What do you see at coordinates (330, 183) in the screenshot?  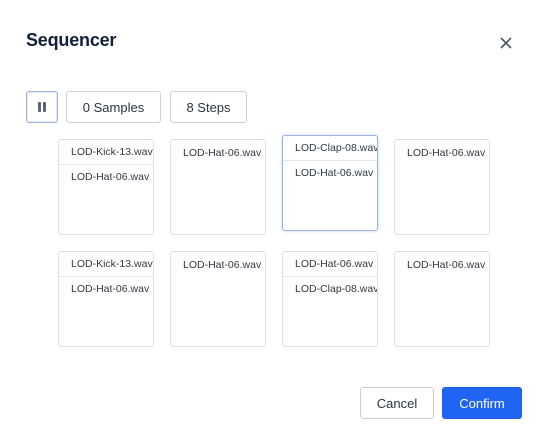 I see `step-cell: LOD-Clap-08.wav LOD-Hat-06.wav` at bounding box center [330, 183].